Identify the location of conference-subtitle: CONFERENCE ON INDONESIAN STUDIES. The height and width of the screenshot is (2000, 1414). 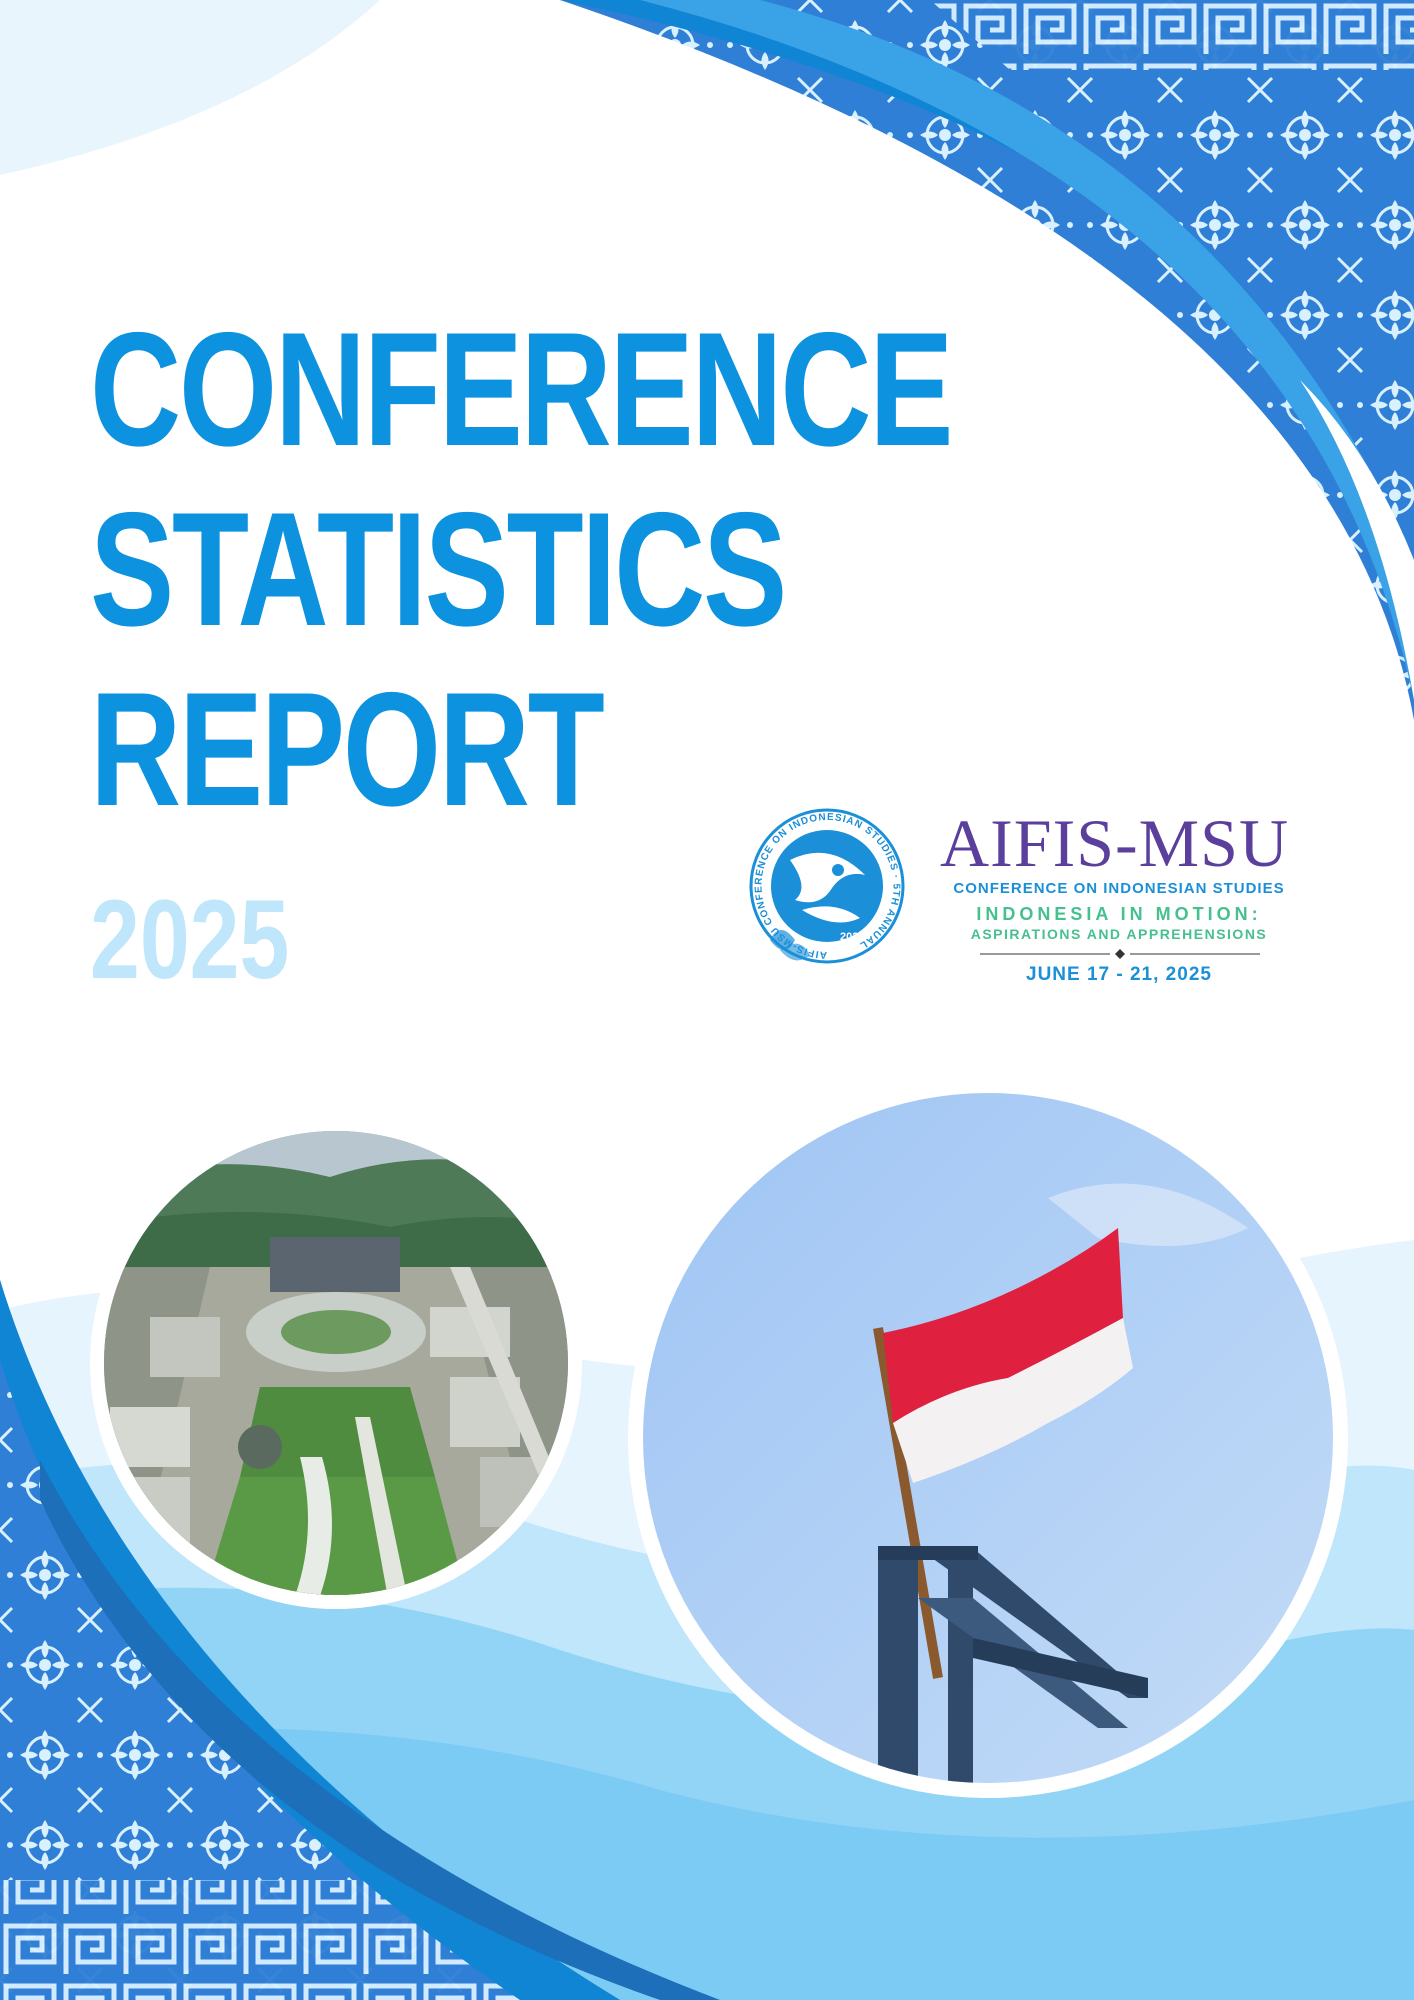
(1119, 888).